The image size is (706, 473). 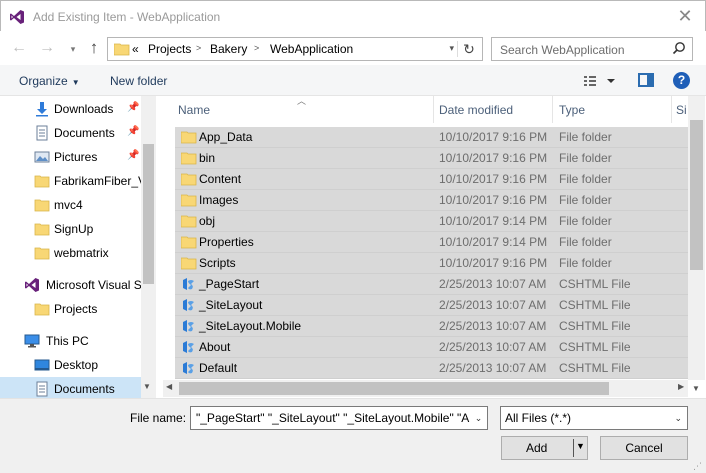 I want to click on refresh-button: ↻, so click(x=469, y=49).